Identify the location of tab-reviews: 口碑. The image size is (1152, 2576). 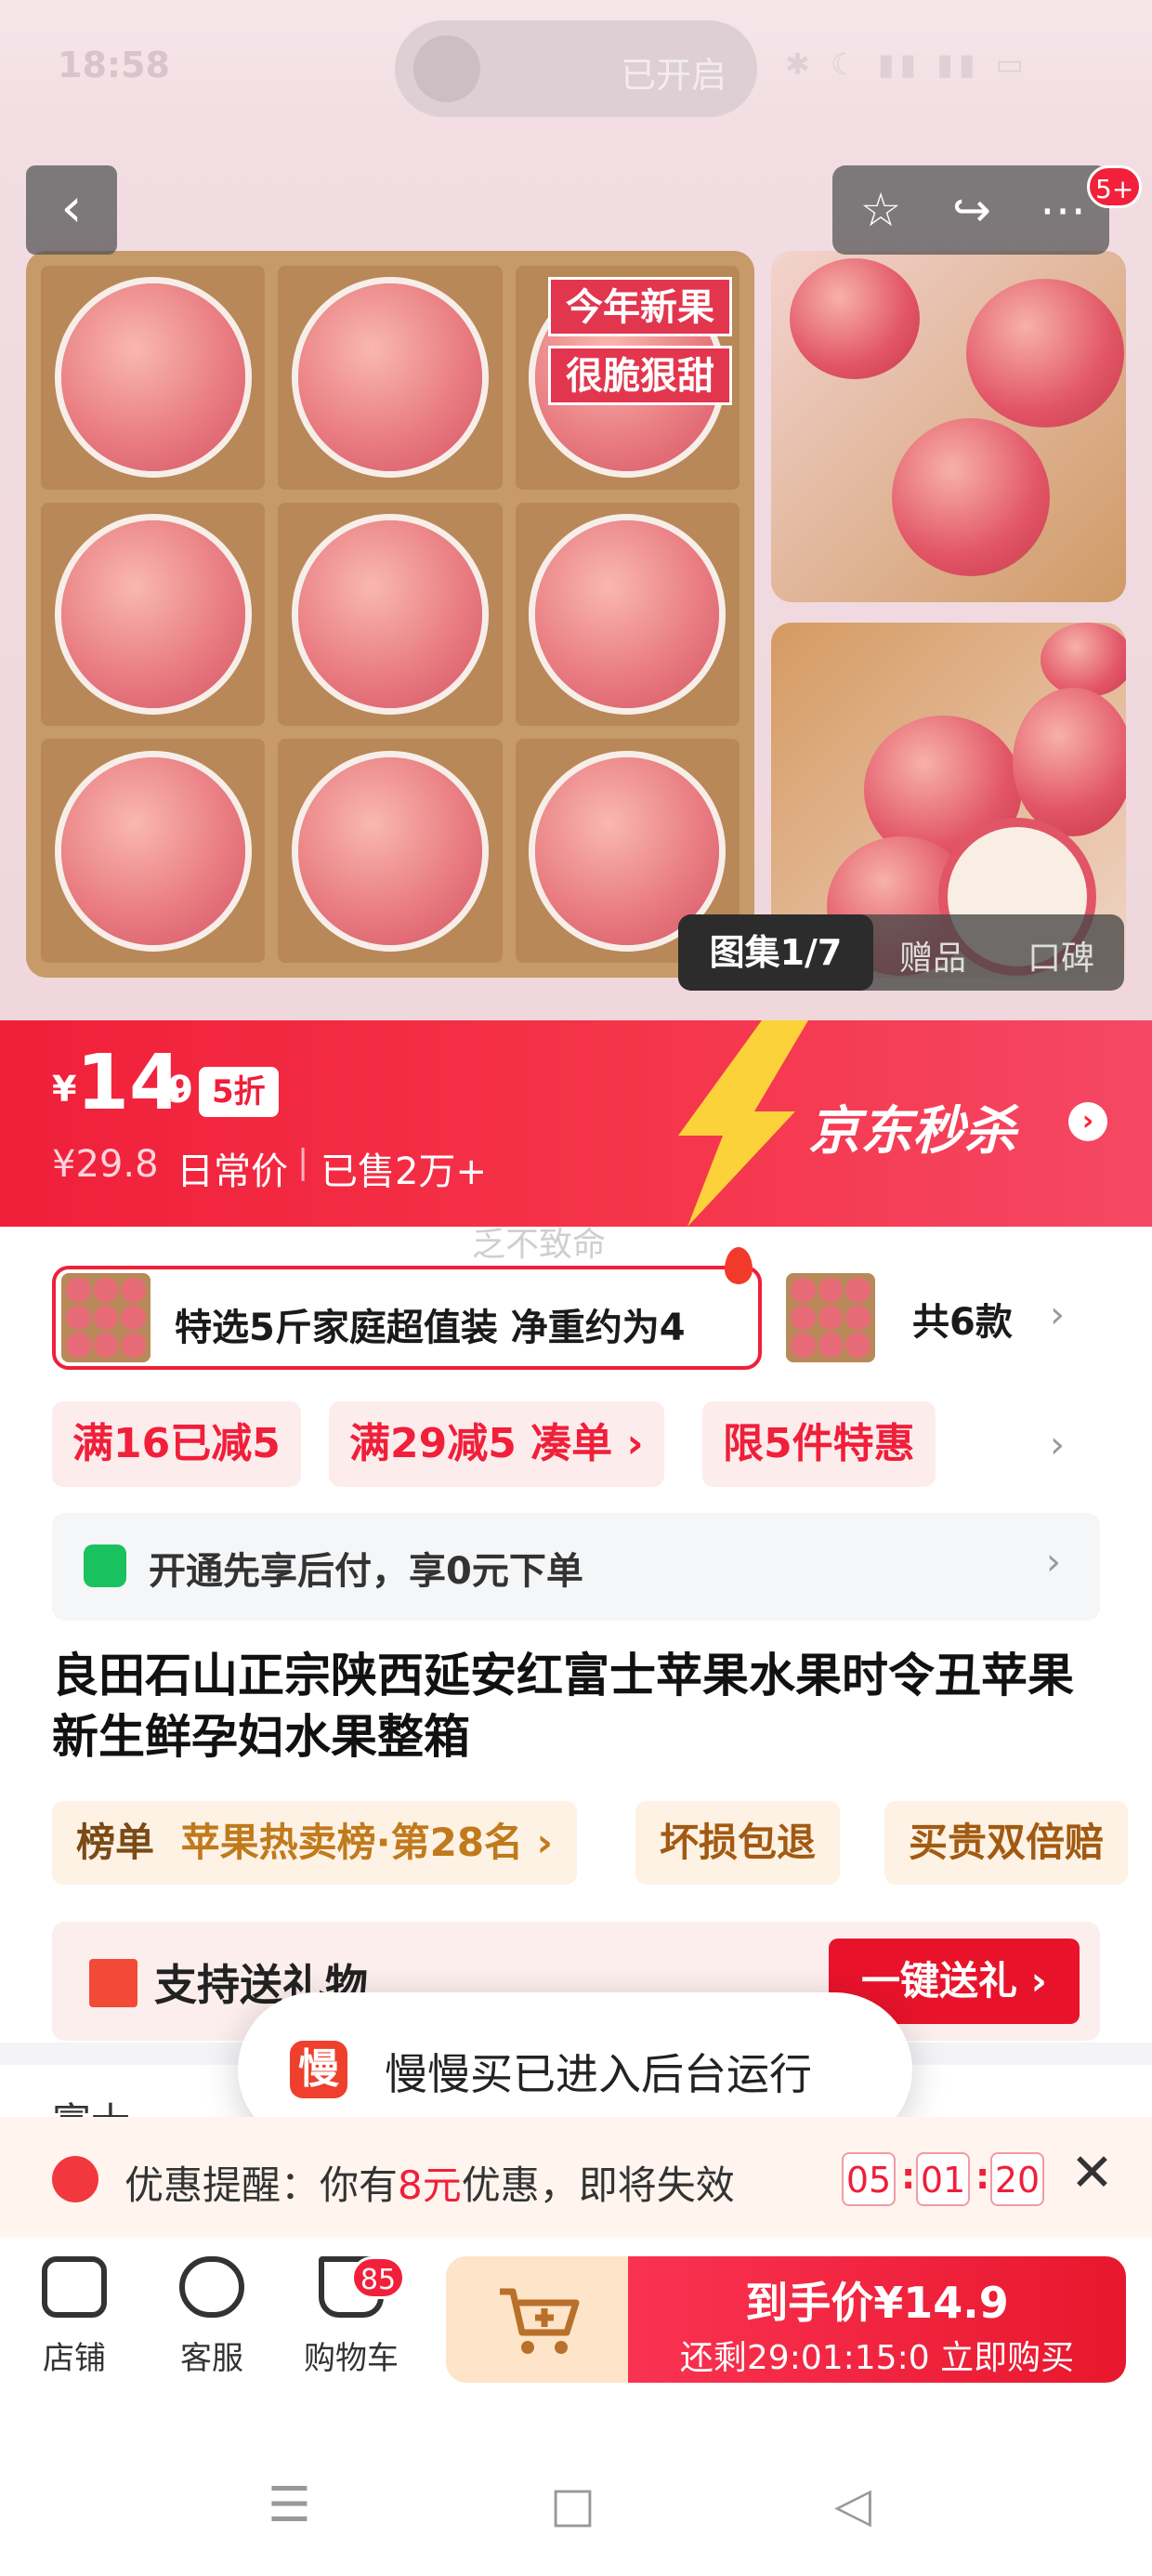
(1061, 955).